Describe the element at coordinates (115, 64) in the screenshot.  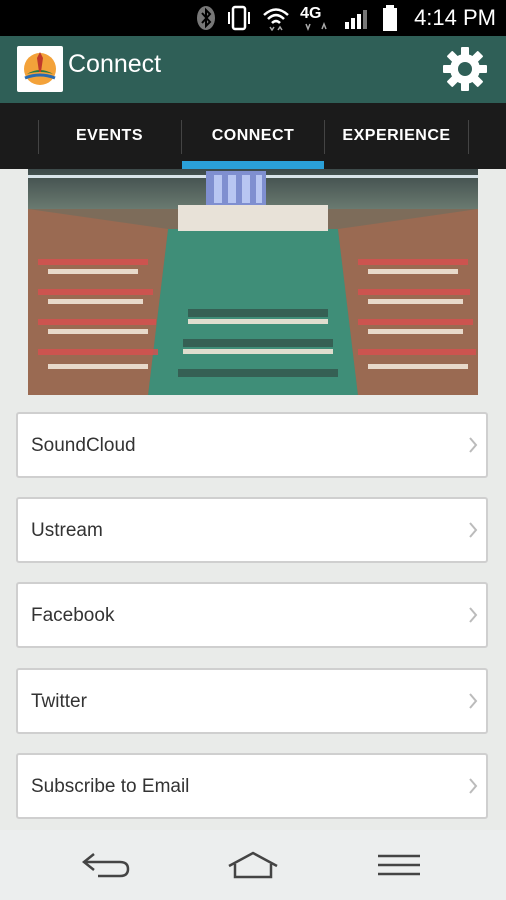
I see `page-title: Connect` at that location.